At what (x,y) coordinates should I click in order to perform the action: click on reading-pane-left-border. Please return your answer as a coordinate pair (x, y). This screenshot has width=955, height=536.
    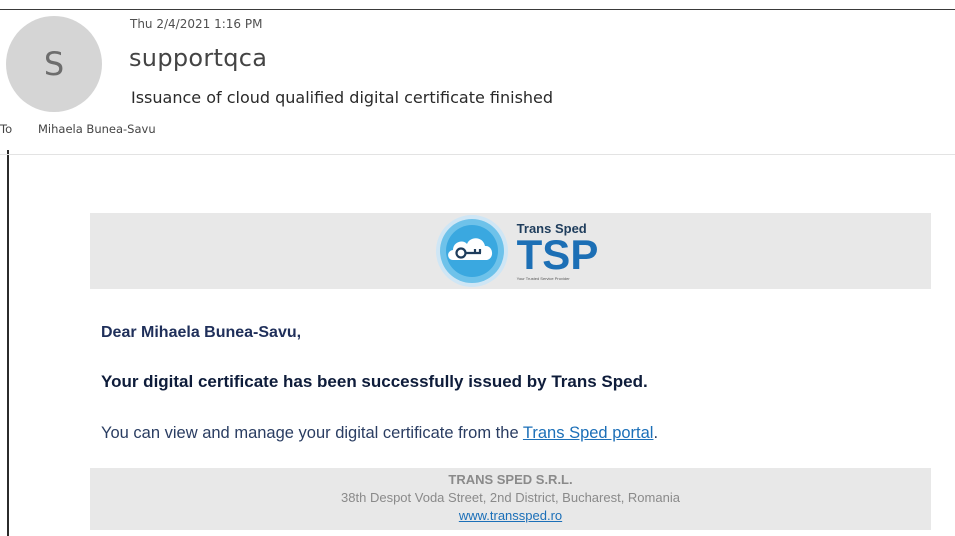
    Looking at the image, I should click on (8, 343).